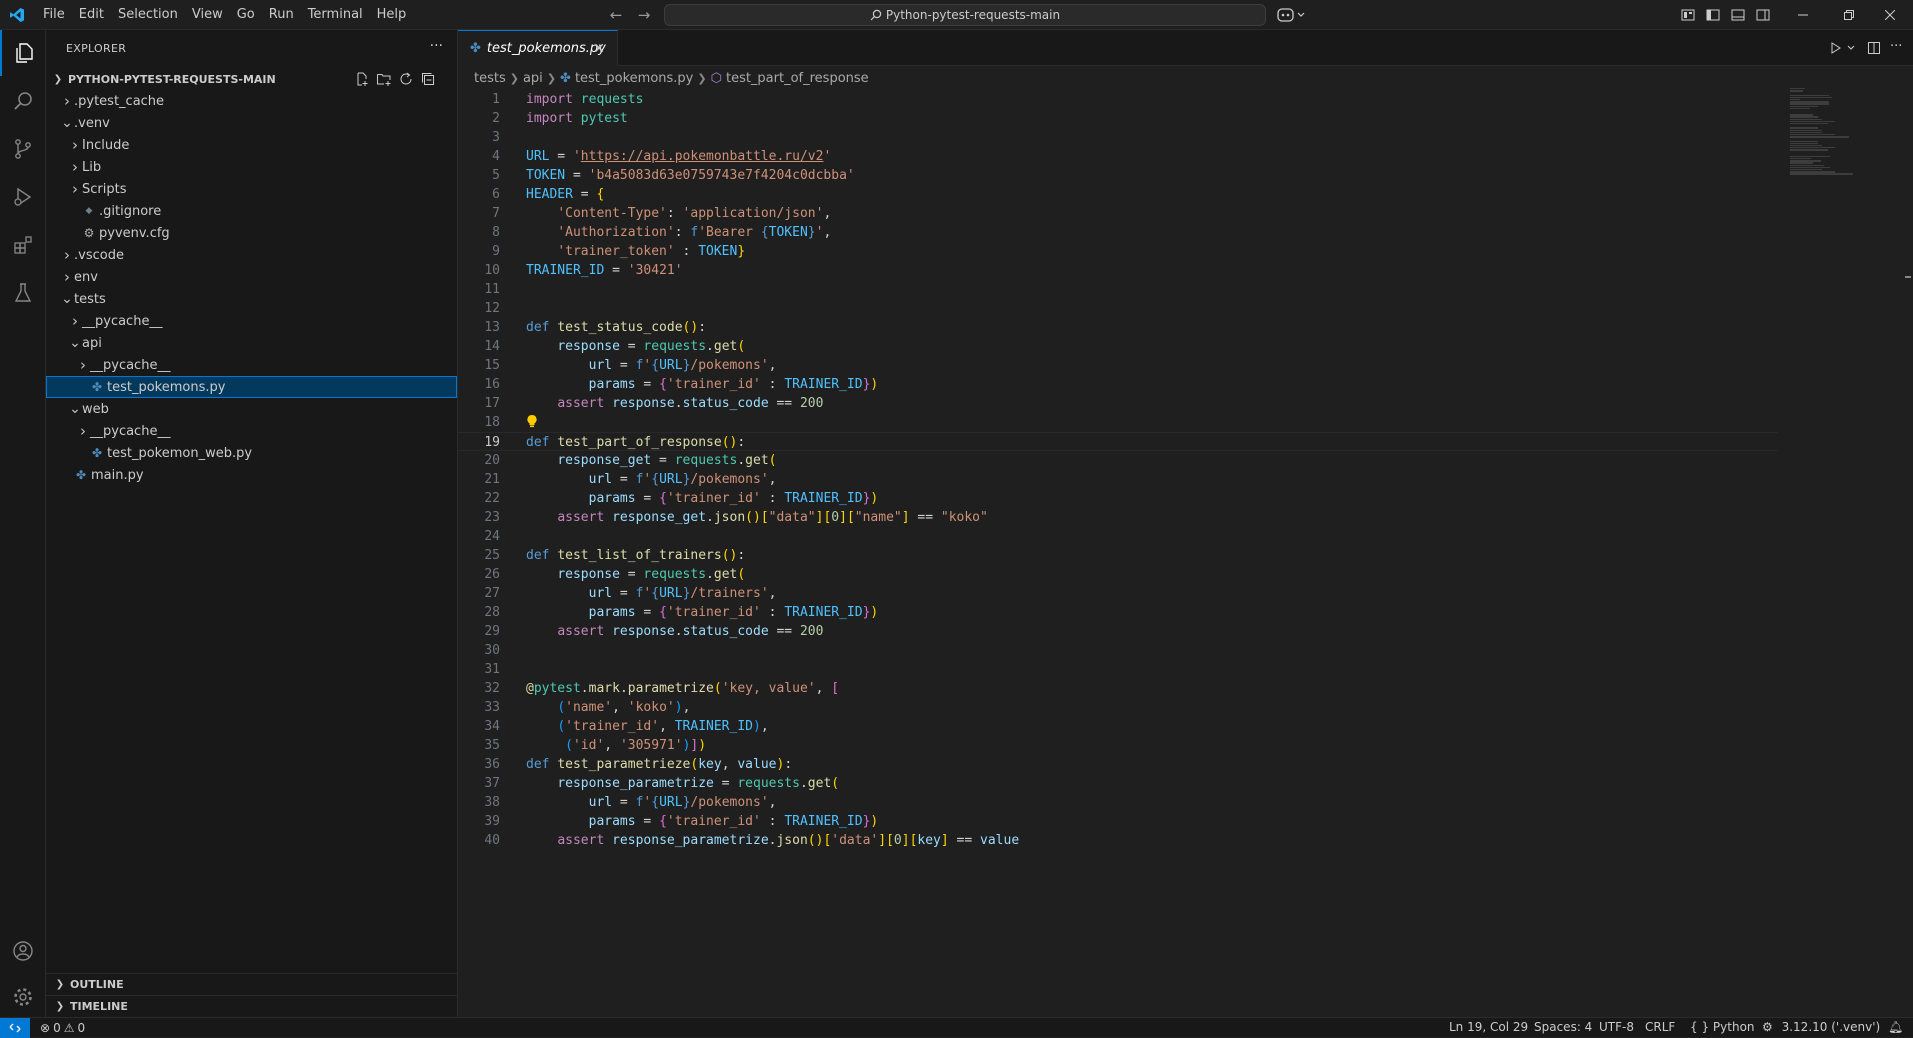 Image resolution: width=1913 pixels, height=1038 pixels. I want to click on close-icon: ✕, so click(599, 49).